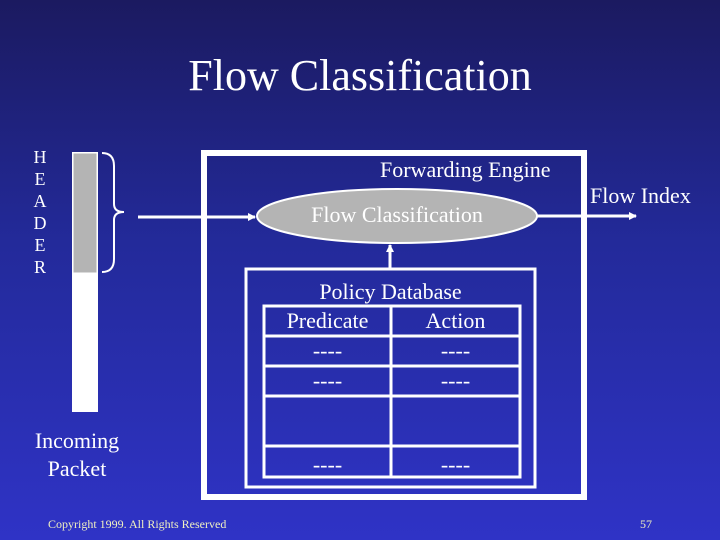  I want to click on slide-title: Flow Classification, so click(360, 75).